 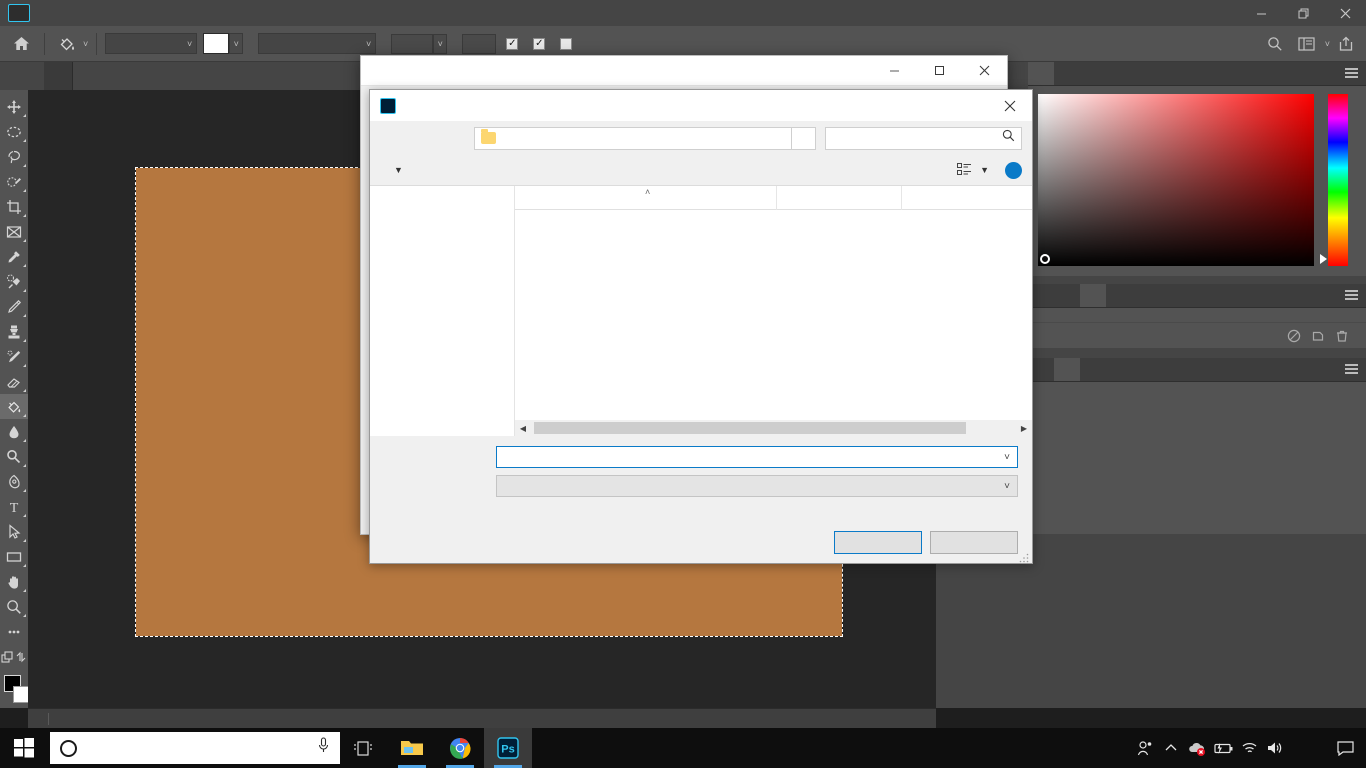 What do you see at coordinates (323, 748) in the screenshot?
I see `microphone-icon` at bounding box center [323, 748].